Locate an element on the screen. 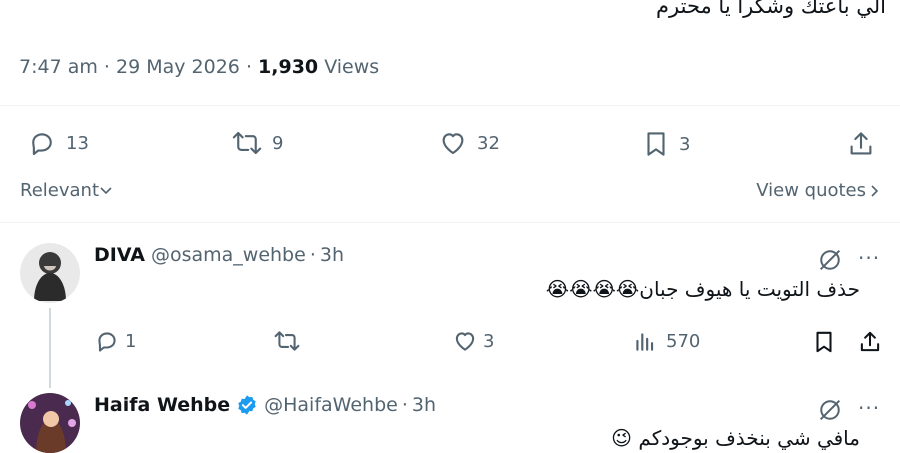 The width and height of the screenshot is (900, 453). bookmark-button is located at coordinates (824, 342).